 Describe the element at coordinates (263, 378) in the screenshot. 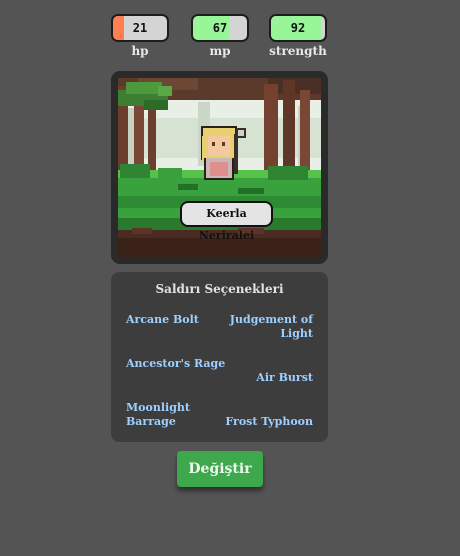

I see `attack-air-burst: Air Burst` at that location.